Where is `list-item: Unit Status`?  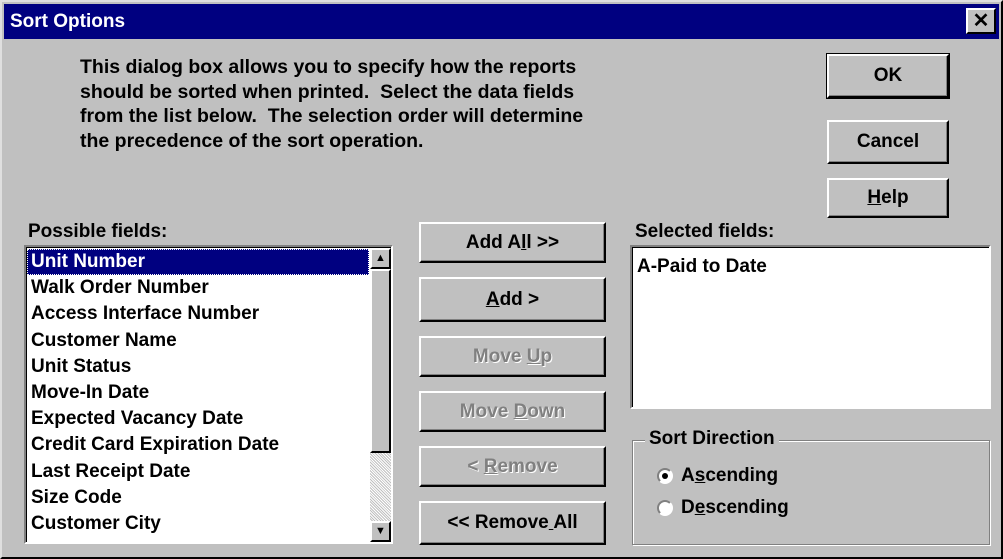 list-item: Unit Status is located at coordinates (198, 367).